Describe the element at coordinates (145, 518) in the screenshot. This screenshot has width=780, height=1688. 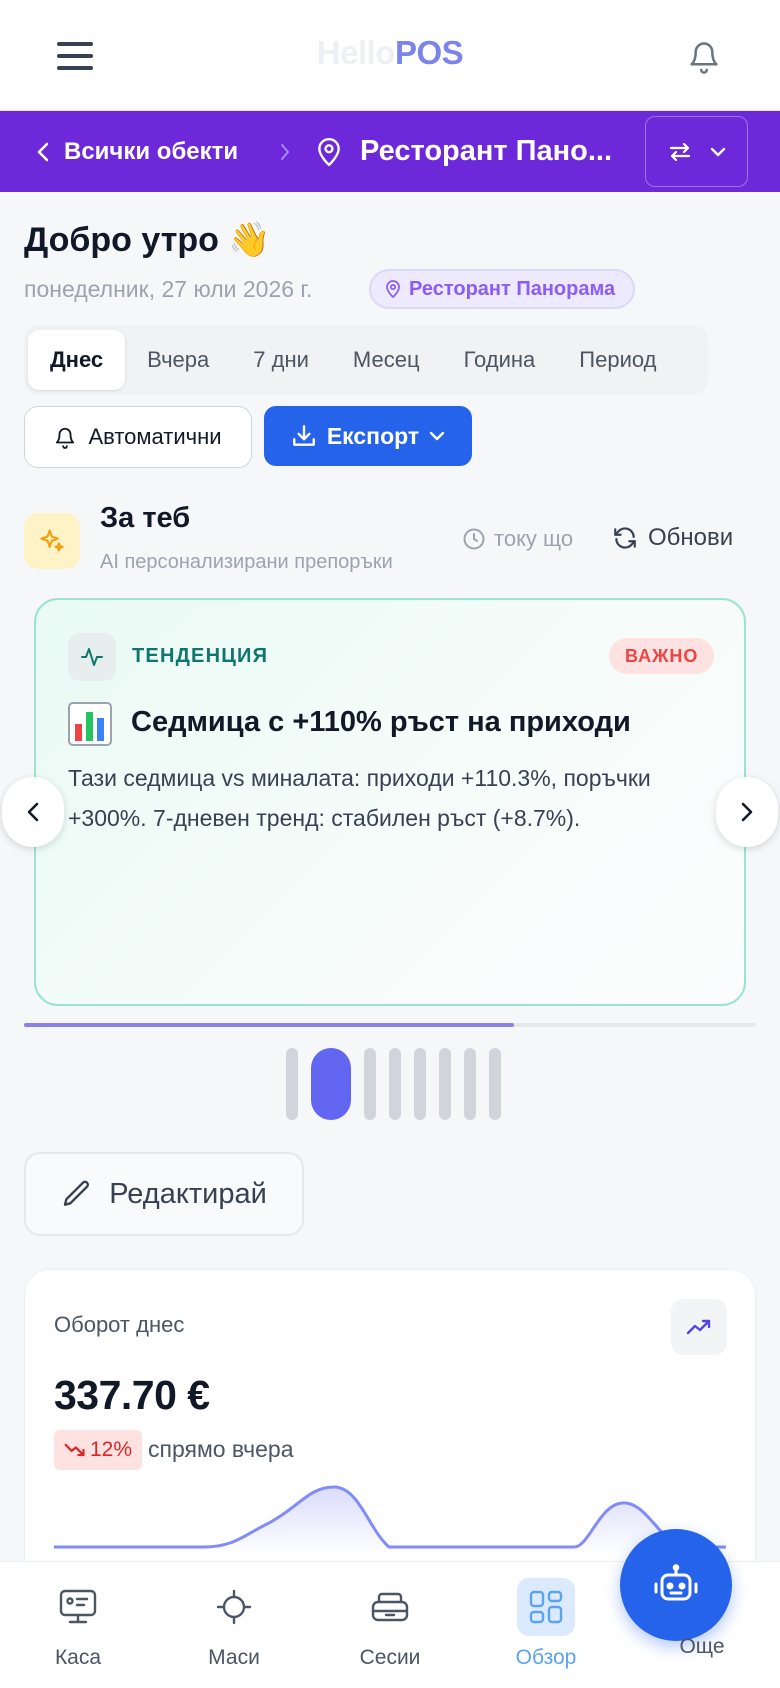
I see `for-you-title: За теб` at that location.